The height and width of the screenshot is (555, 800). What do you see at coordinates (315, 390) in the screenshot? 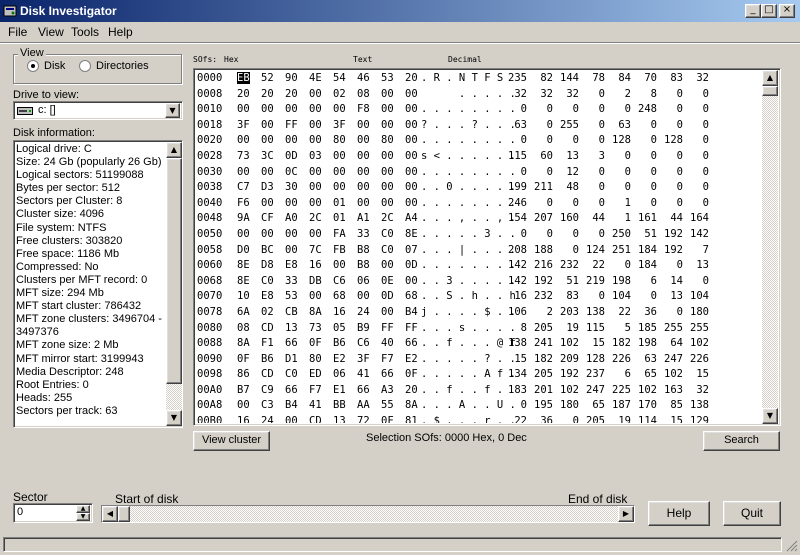
I see `hex-byte: F7` at bounding box center [315, 390].